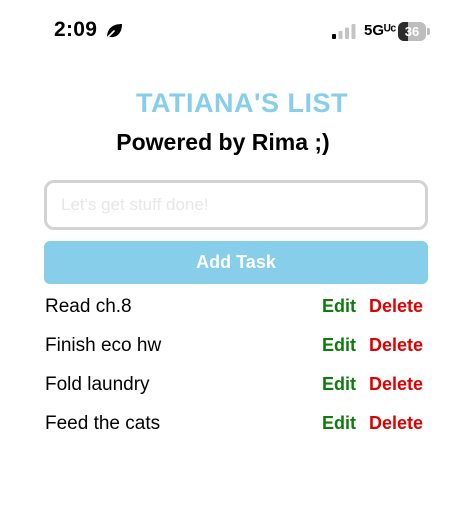 The width and height of the screenshot is (472, 531). What do you see at coordinates (344, 31) in the screenshot?
I see `cellular-signal-icon` at bounding box center [344, 31].